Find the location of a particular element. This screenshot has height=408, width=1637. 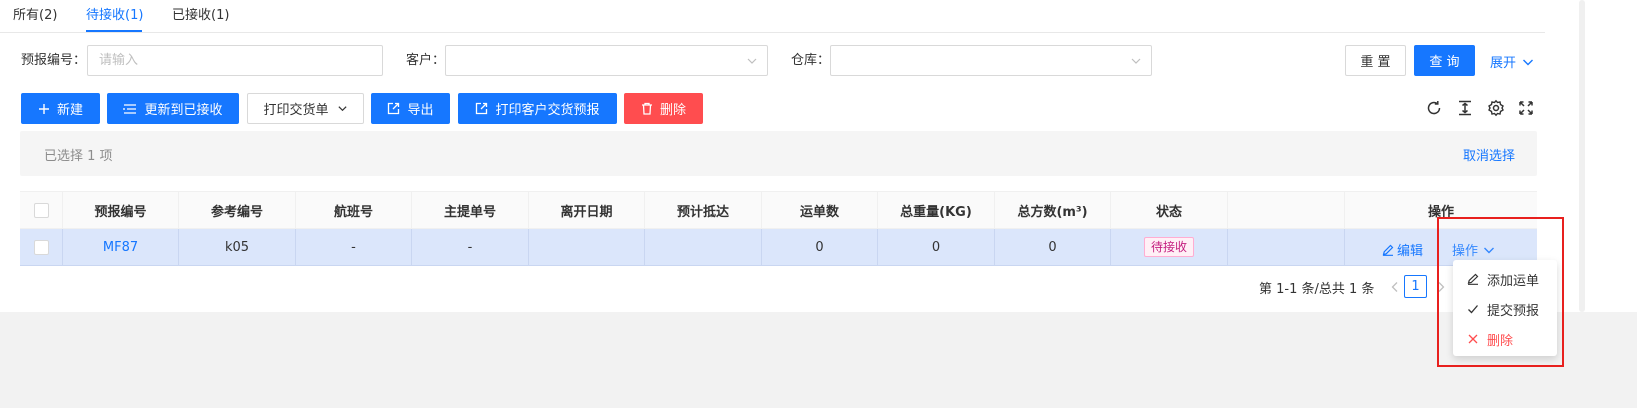

tab-all: 所有(2) is located at coordinates (35, 16).